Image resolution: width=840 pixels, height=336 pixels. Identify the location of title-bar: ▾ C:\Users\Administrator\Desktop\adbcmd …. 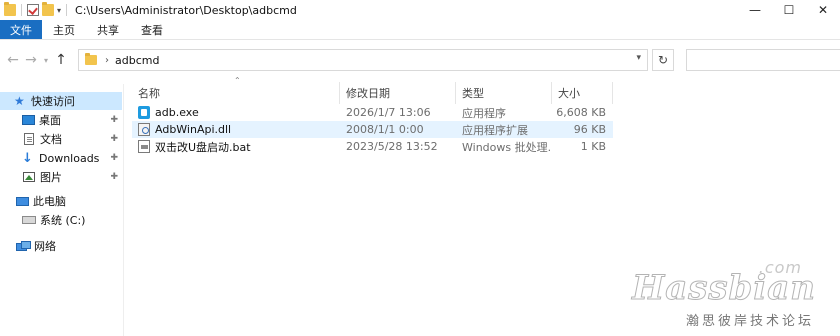
(420, 10).